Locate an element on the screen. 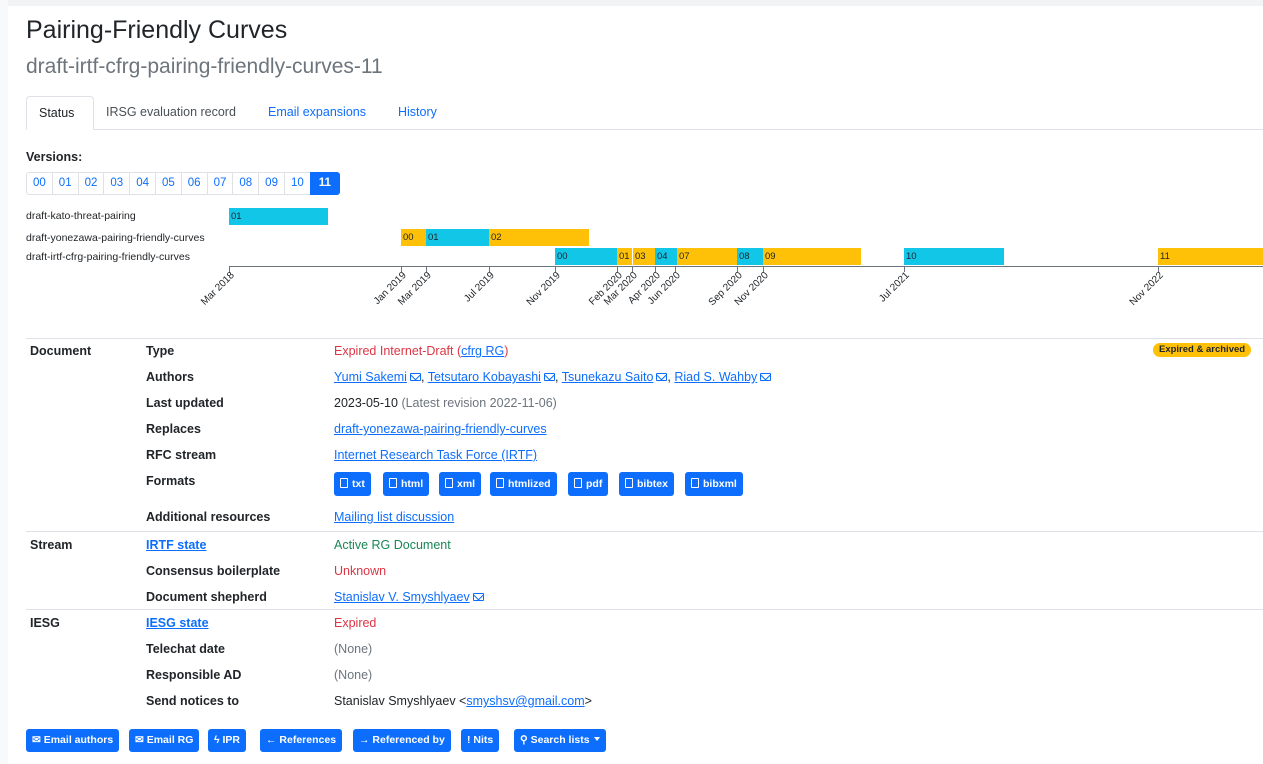 The width and height of the screenshot is (1263, 764). timeline-axis is located at coordinates (746, 266).